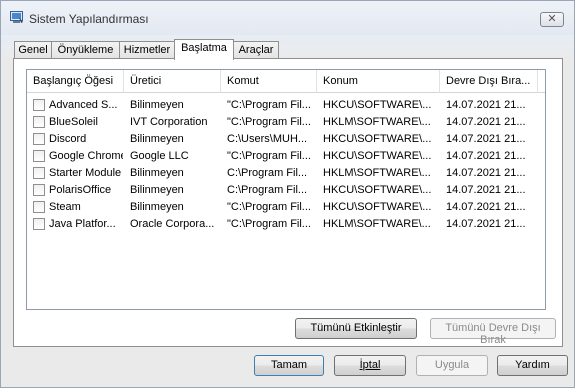 The image size is (575, 388). What do you see at coordinates (85, 173) in the screenshot?
I see `cell-startup-item: Starter Module` at bounding box center [85, 173].